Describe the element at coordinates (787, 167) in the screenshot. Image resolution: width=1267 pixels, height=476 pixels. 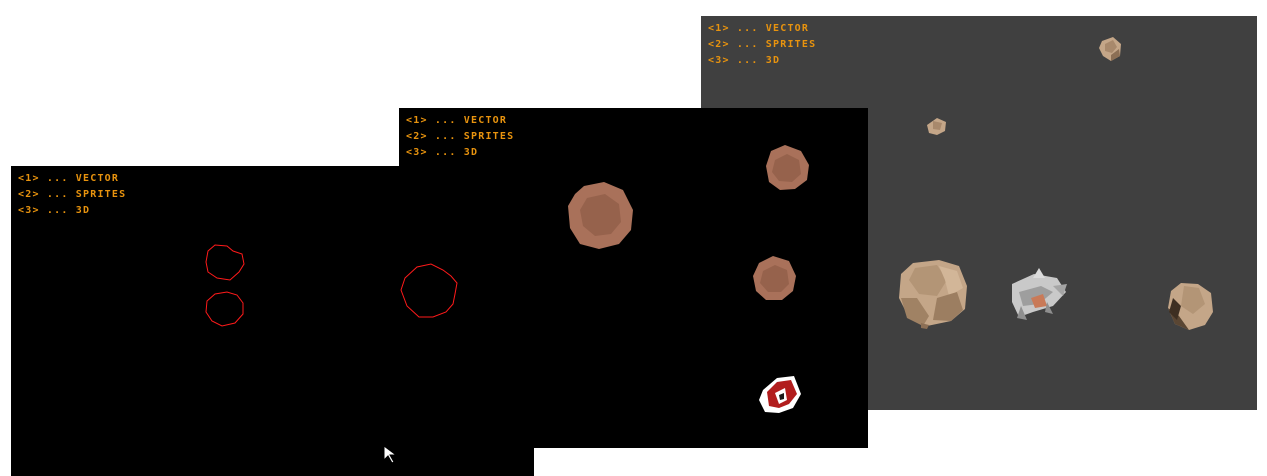
I see `asteroid-sprite-top-right` at that location.